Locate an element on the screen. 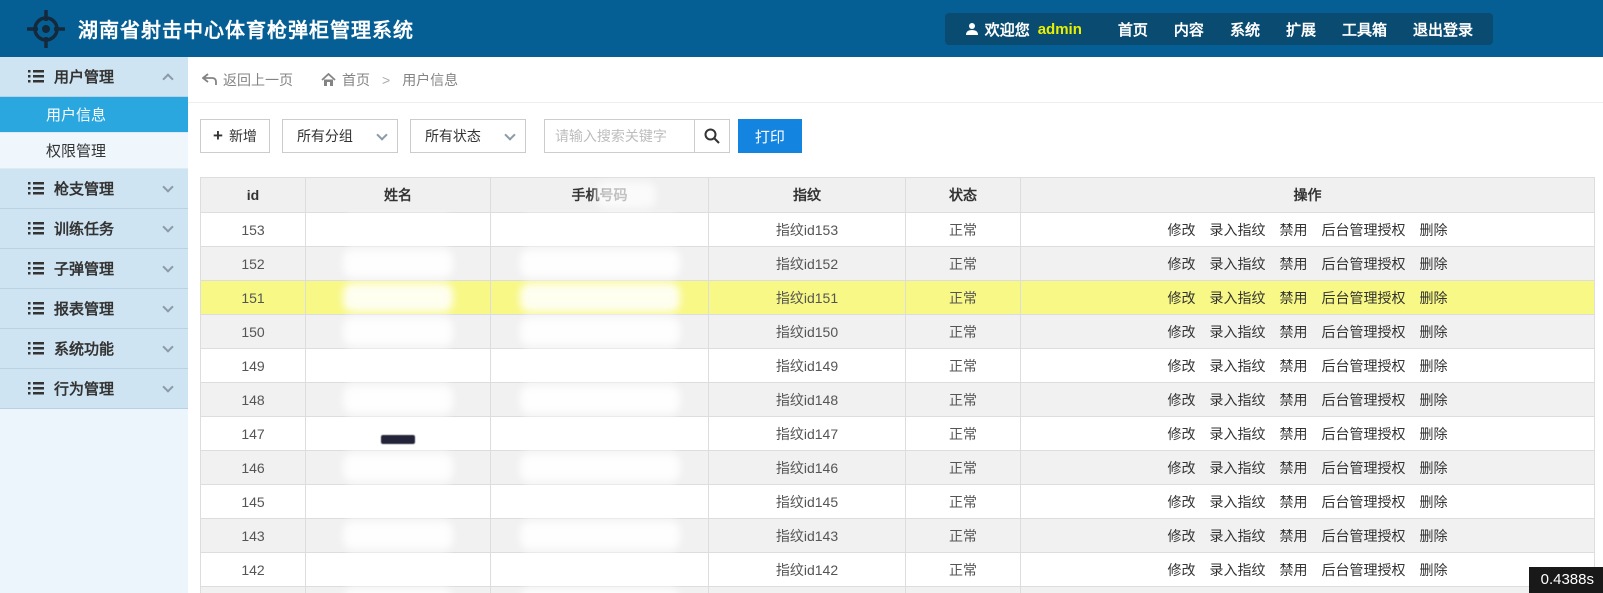 Image resolution: width=1603 pixels, height=593 pixels. status-filter-select: 所有状态 is located at coordinates (467, 136).